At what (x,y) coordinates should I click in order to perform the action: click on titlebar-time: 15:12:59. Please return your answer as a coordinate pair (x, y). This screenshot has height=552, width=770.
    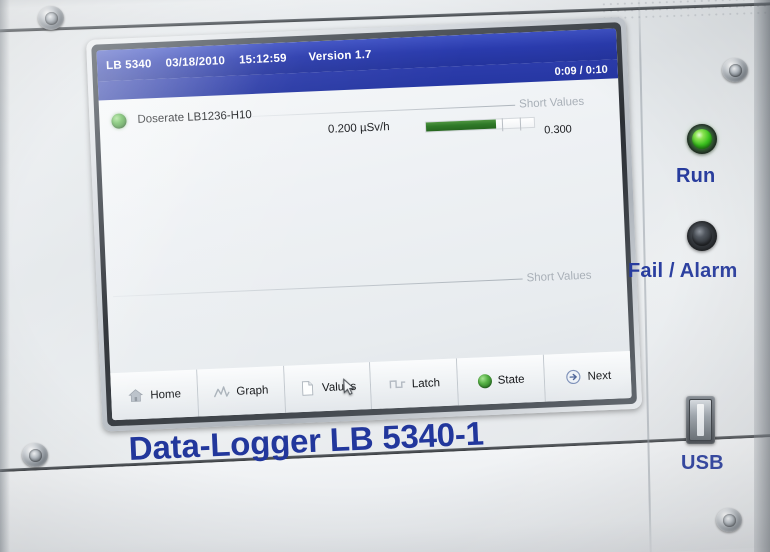
    Looking at the image, I should click on (262, 58).